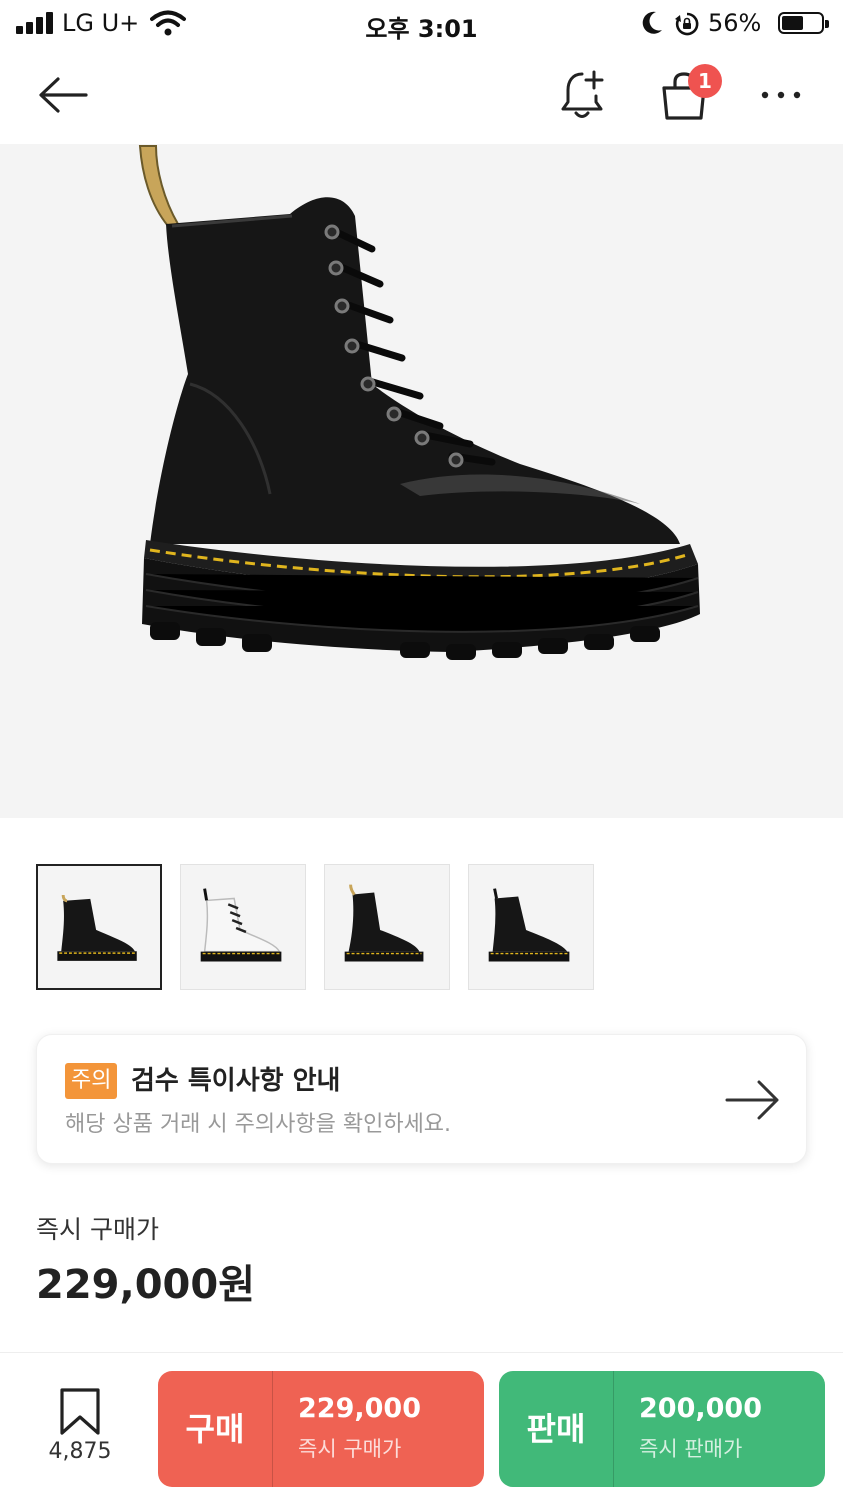  I want to click on arrow-right-icon, so click(752, 1100).